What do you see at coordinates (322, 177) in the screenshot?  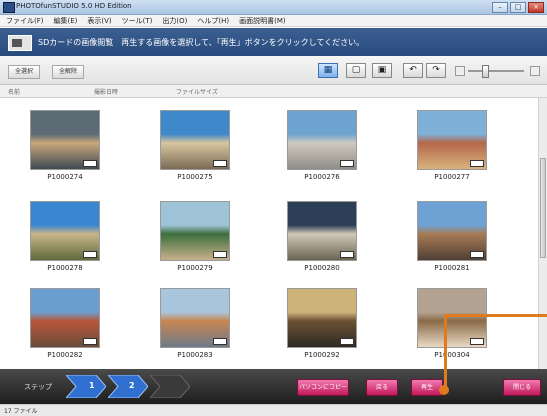 I see `photo-caption: P1000276` at bounding box center [322, 177].